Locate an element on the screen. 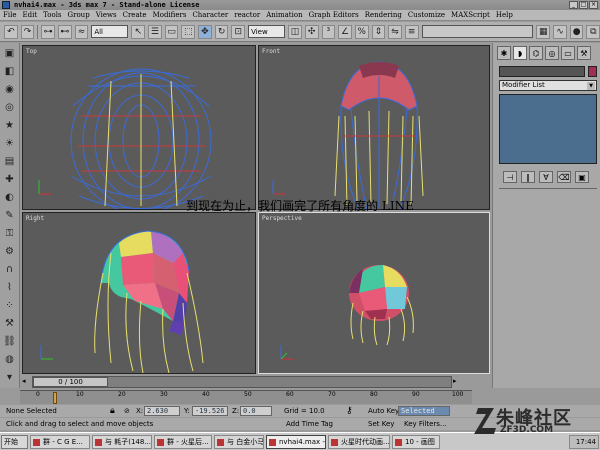 This screenshot has height=450, width=600. chain-icon: ⛓ is located at coordinates (9, 341).